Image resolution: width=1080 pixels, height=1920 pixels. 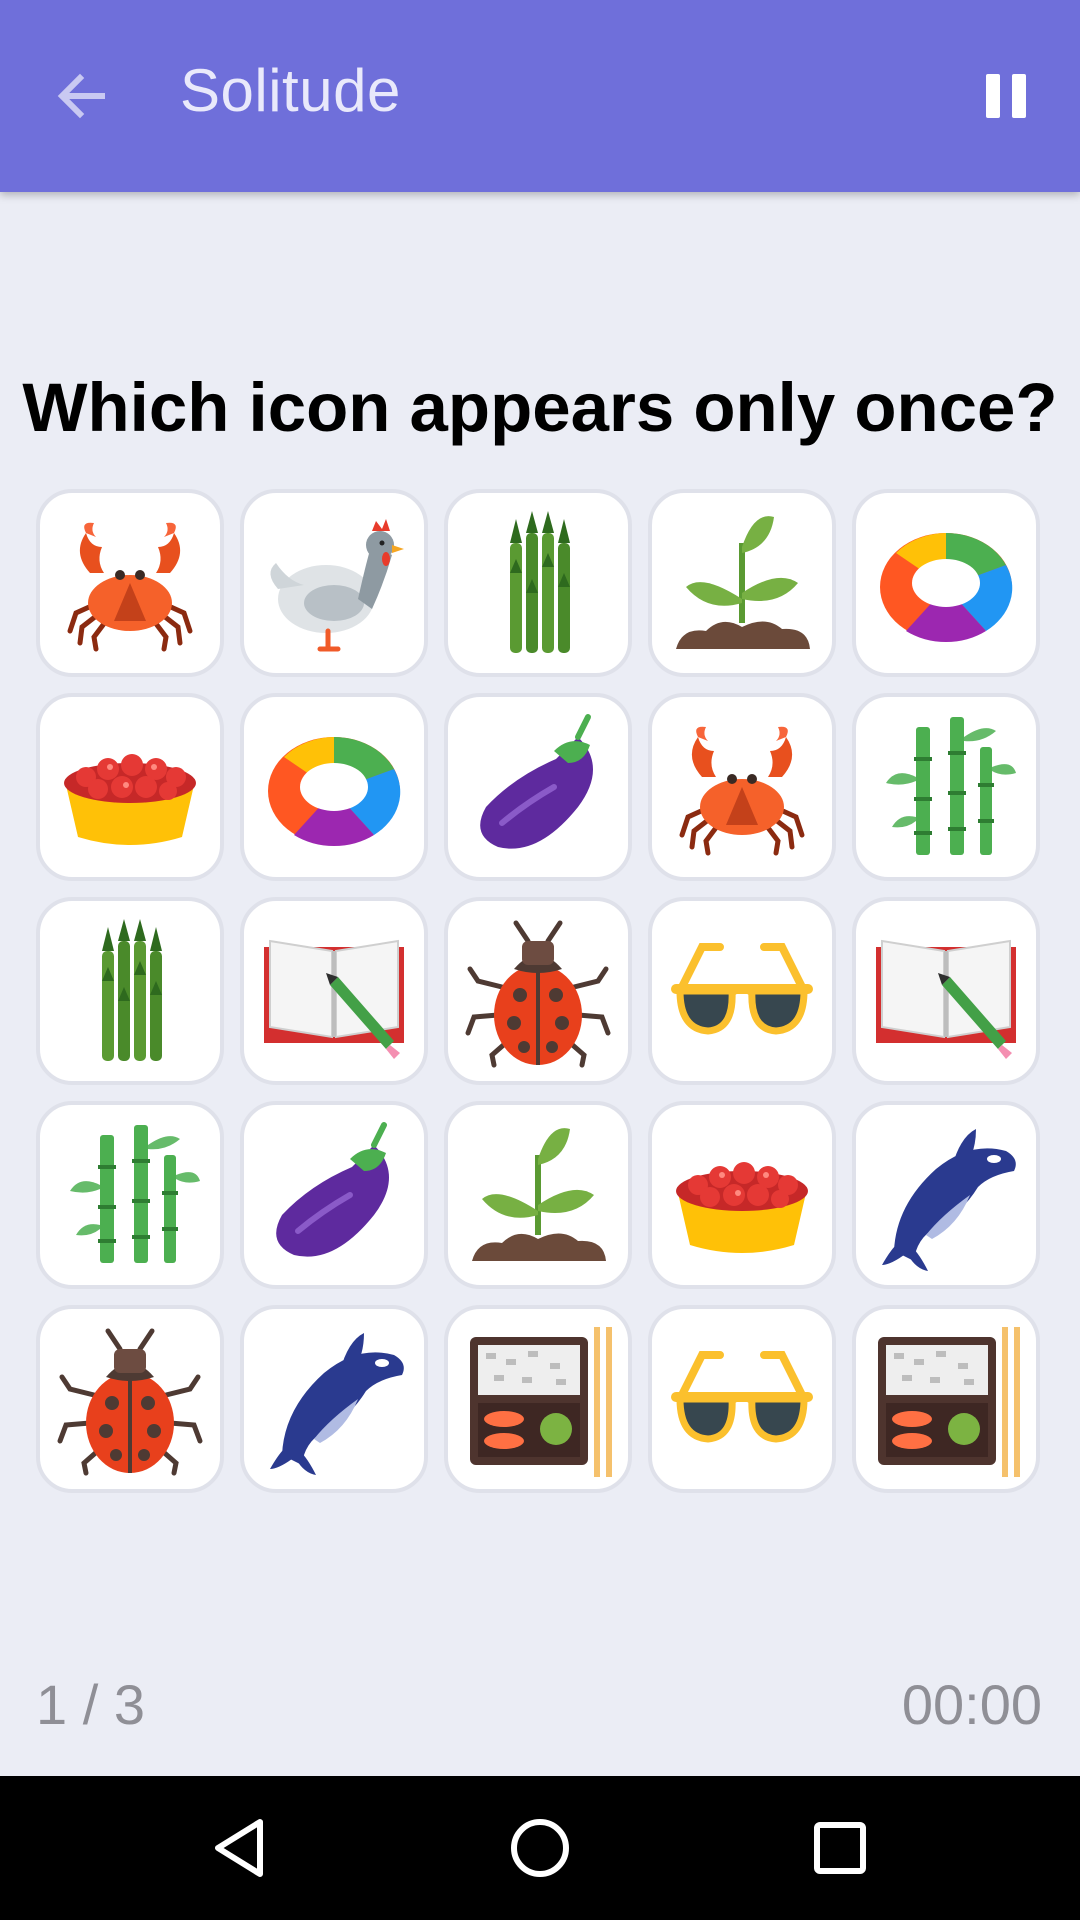 What do you see at coordinates (337, 585) in the screenshot?
I see `rooster-icon` at bounding box center [337, 585].